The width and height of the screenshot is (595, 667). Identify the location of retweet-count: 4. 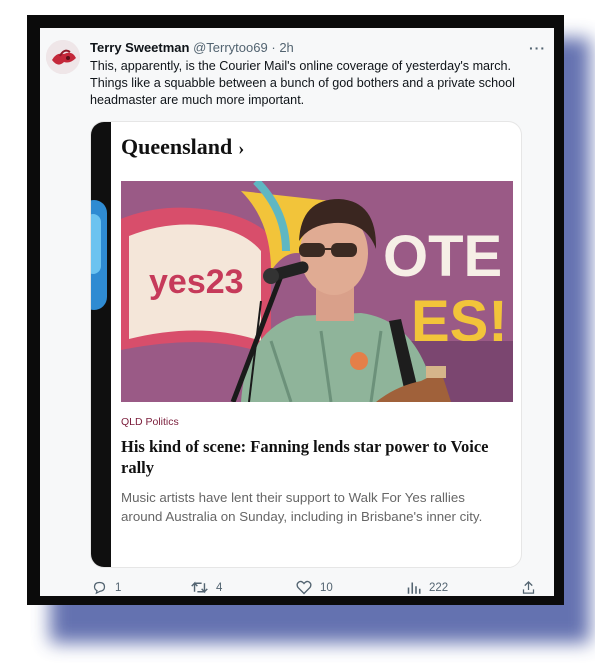
(219, 587).